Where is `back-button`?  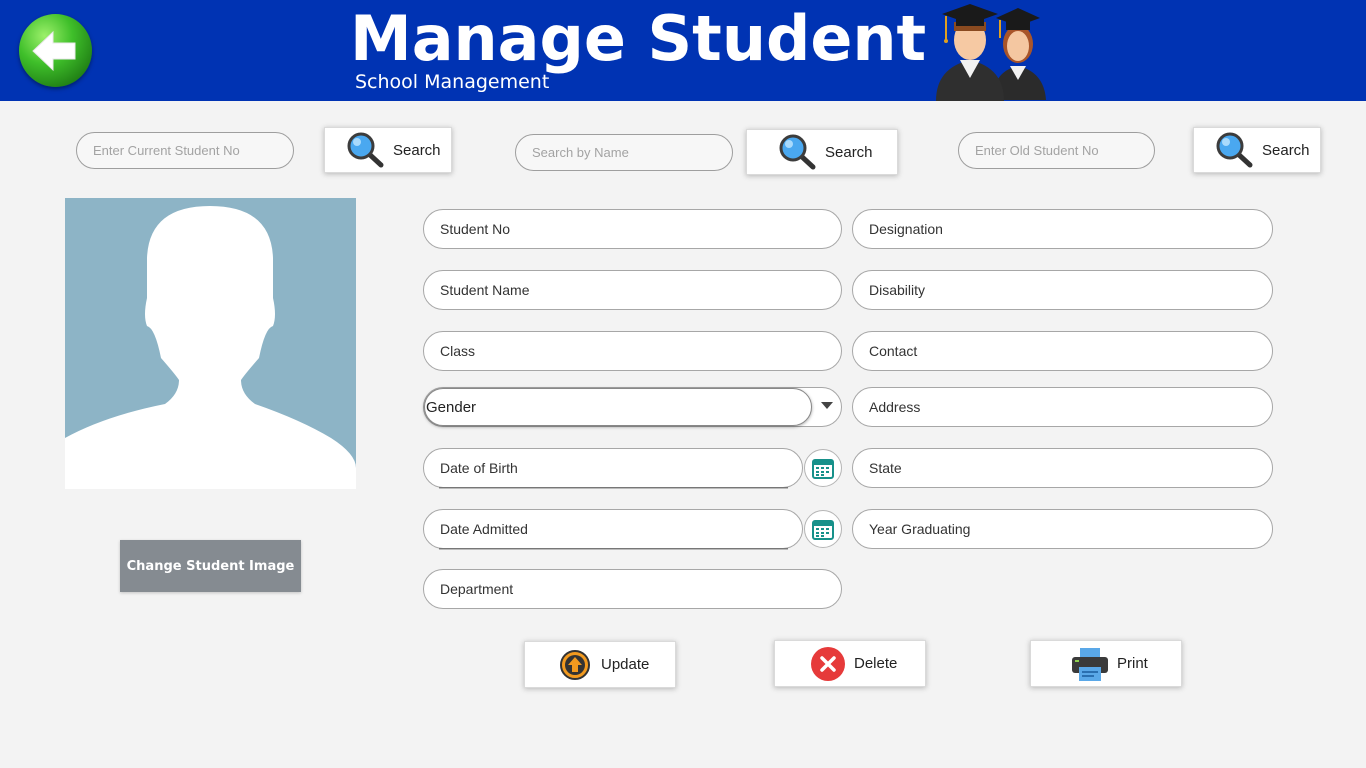
back-button is located at coordinates (55, 50).